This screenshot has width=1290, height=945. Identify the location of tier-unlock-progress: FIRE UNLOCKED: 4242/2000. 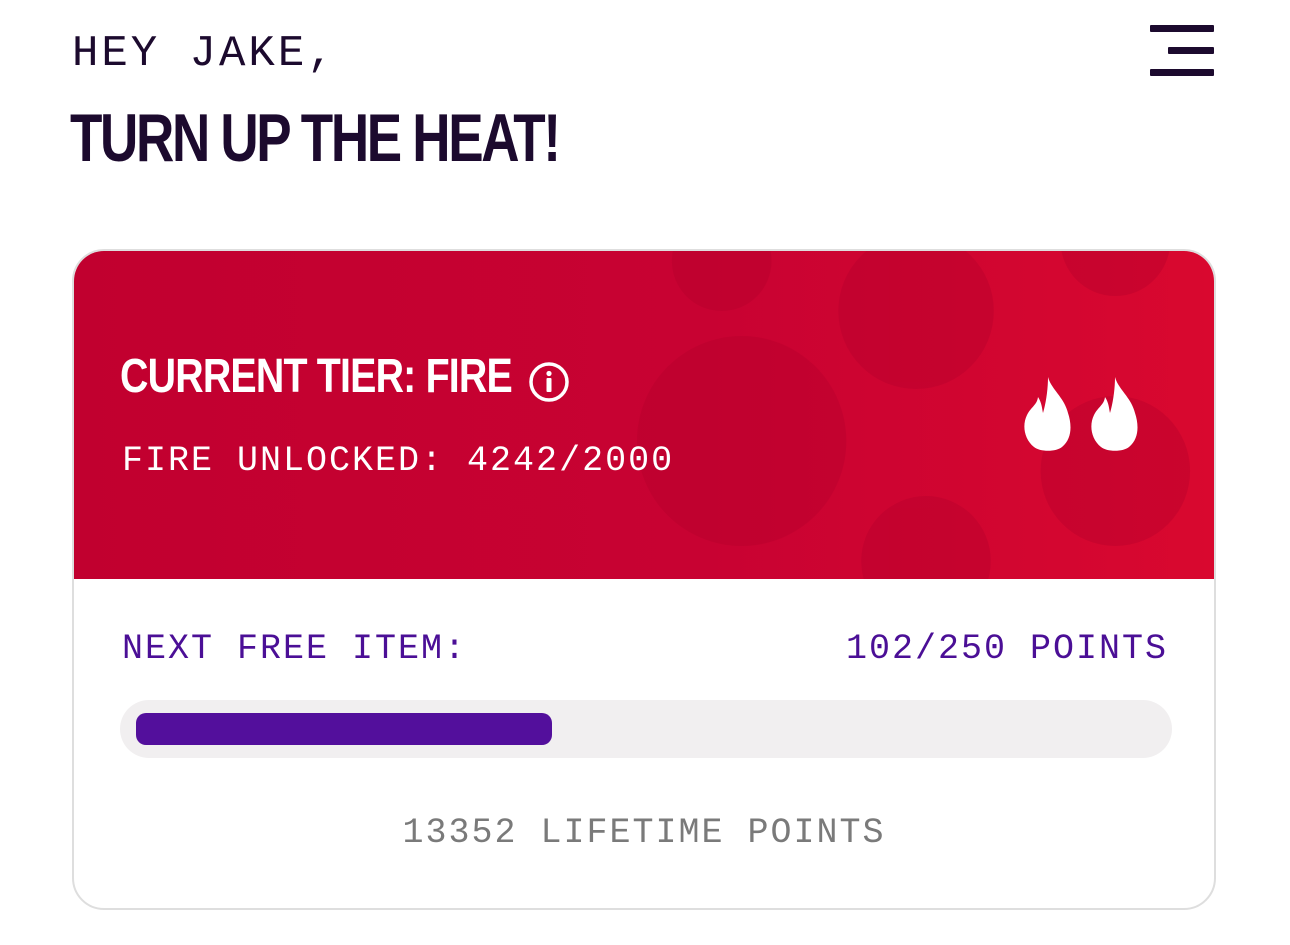
(398, 461).